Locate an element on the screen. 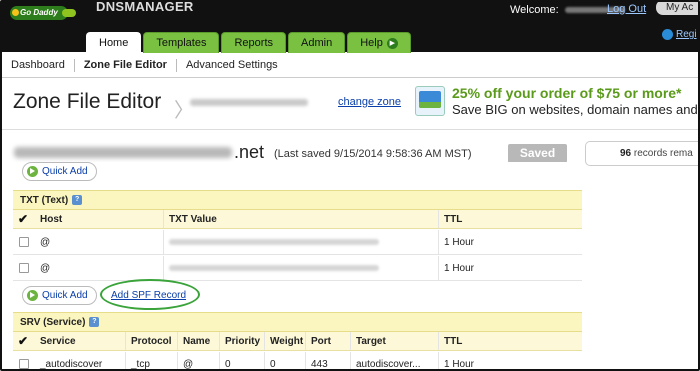 The image size is (700, 371). sun-icon is located at coordinates (15, 12).